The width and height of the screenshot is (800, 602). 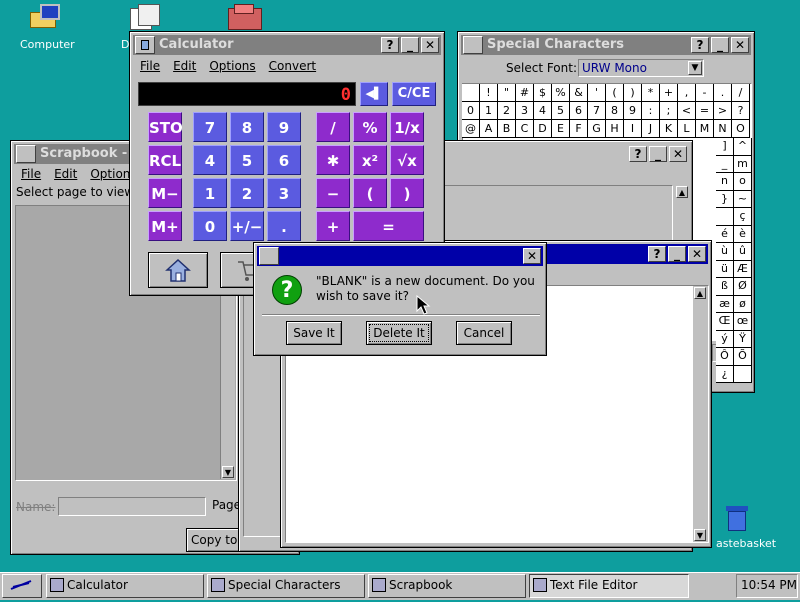 I want to click on memory-m-plus-button: M+, so click(x=165, y=226).